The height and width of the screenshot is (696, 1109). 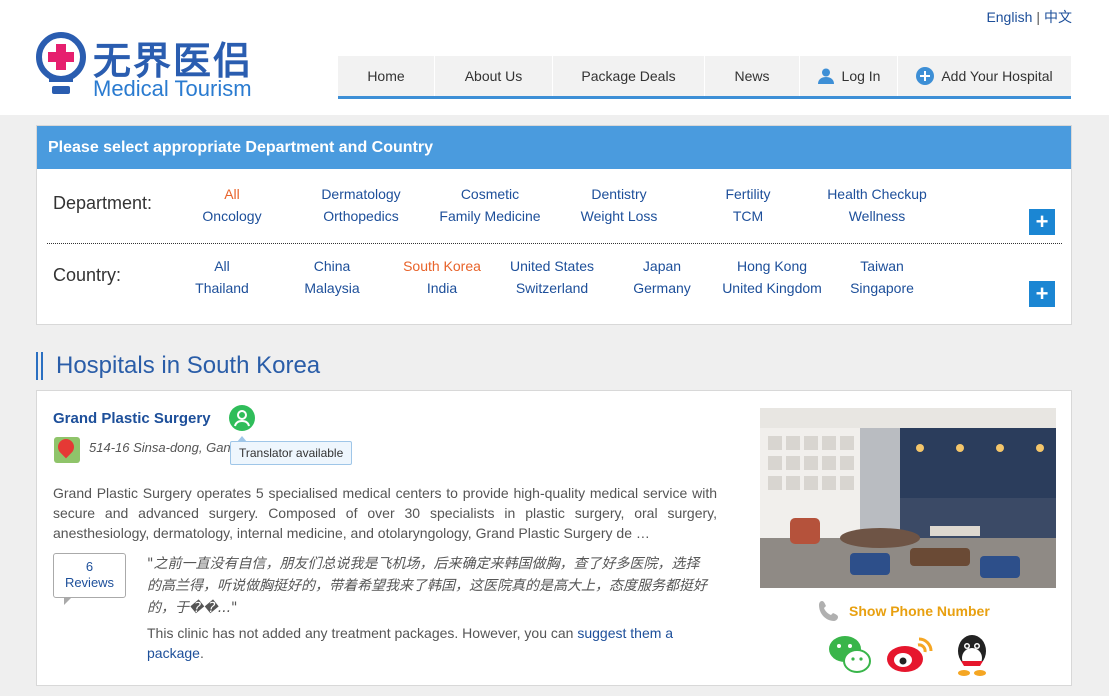 What do you see at coordinates (554, 243) in the screenshot?
I see `filter-divider` at bounding box center [554, 243].